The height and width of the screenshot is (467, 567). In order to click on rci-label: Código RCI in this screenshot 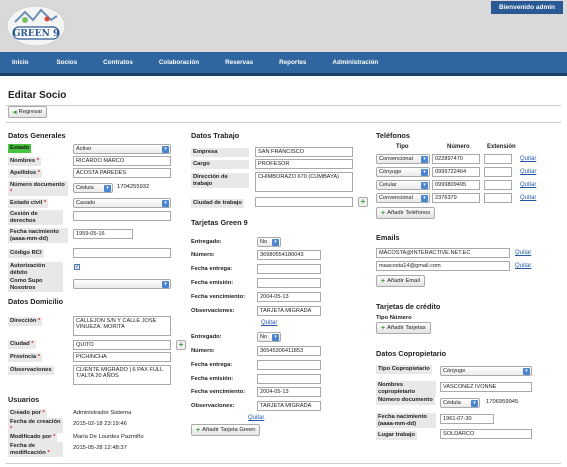, I will do `click(26, 253)`.